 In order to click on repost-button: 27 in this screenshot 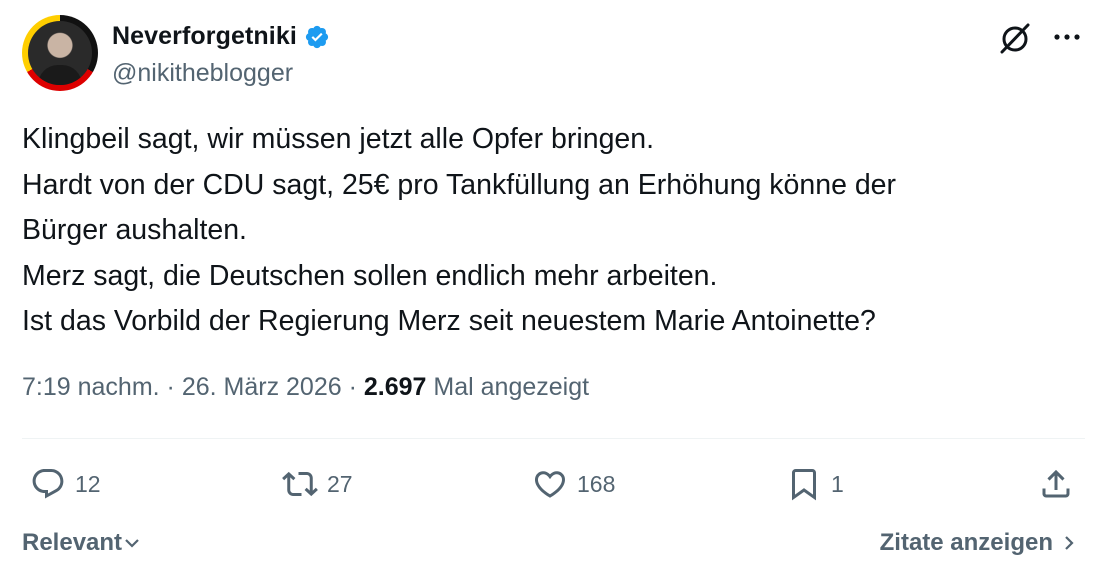, I will do `click(317, 484)`.